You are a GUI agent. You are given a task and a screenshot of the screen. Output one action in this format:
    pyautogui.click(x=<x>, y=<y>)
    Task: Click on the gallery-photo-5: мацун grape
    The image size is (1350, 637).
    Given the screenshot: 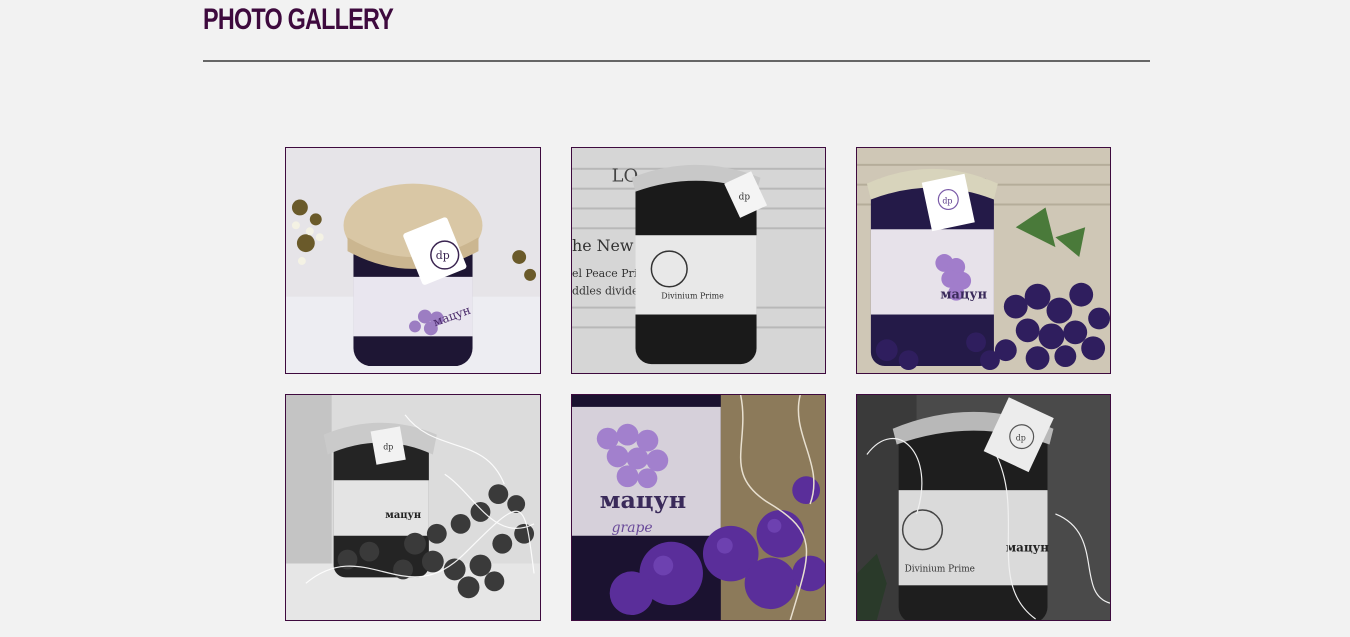 What is the action you would take?
    pyautogui.click(x=698, y=507)
    